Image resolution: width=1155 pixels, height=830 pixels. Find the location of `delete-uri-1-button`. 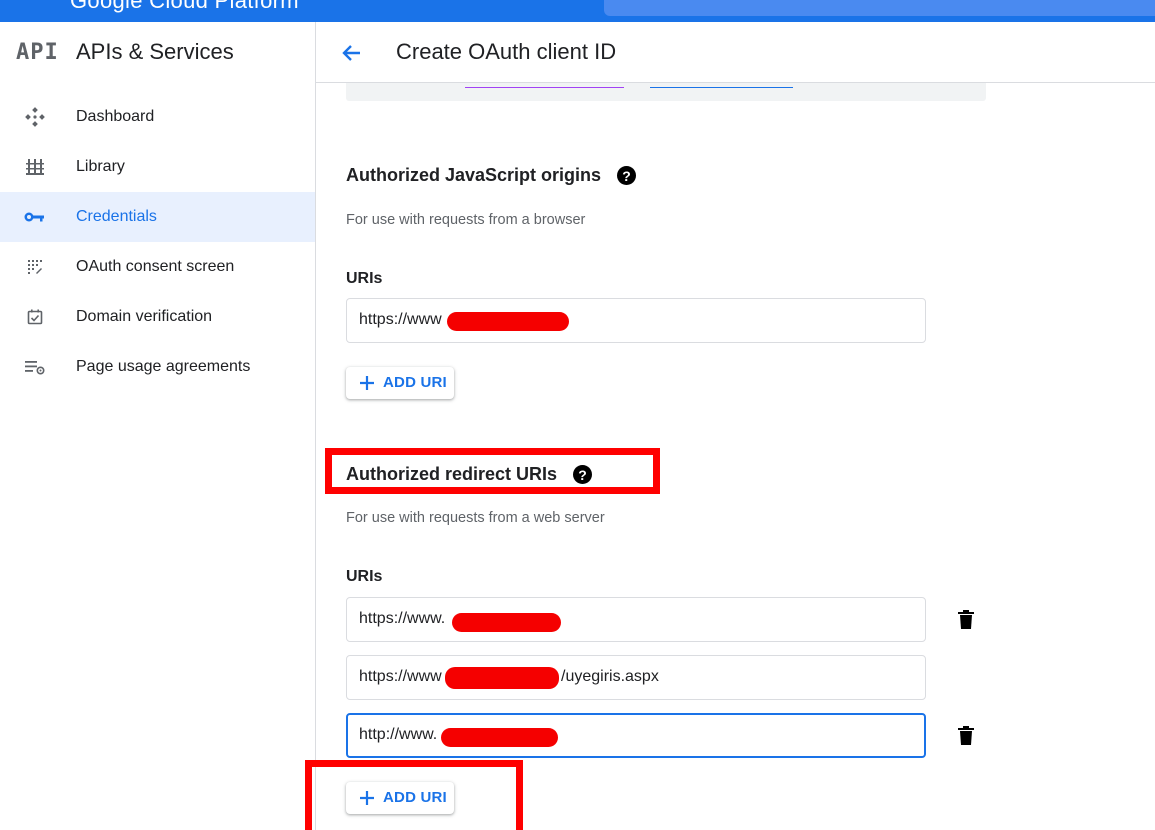

delete-uri-1-button is located at coordinates (966, 620).